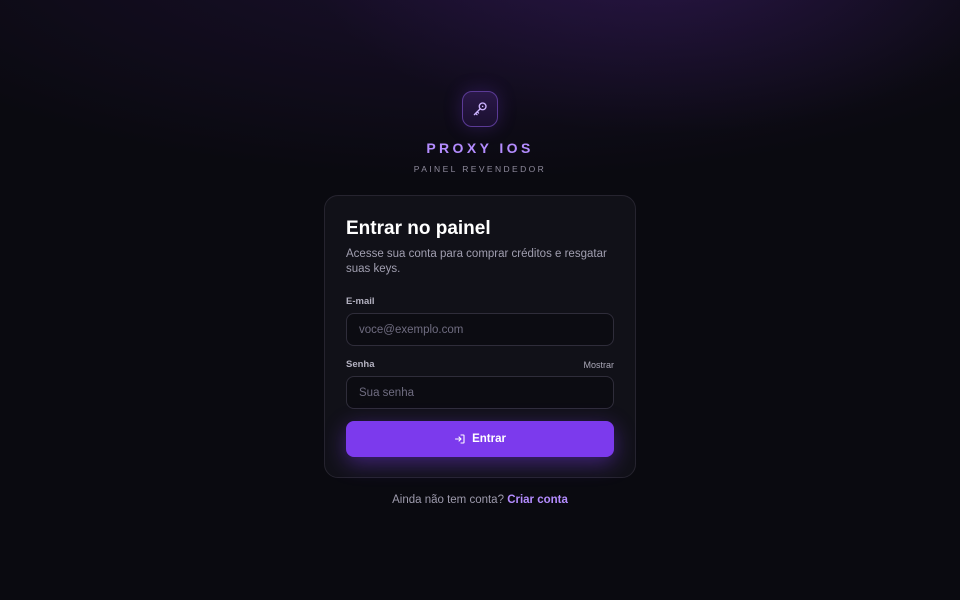  I want to click on email-label: E-mail, so click(360, 301).